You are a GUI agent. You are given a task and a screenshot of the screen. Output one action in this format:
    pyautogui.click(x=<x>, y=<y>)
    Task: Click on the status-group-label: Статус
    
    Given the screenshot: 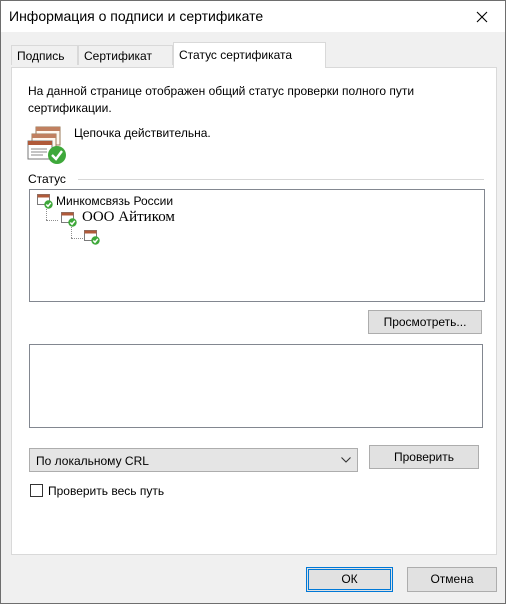 What is the action you would take?
    pyautogui.click(x=47, y=179)
    